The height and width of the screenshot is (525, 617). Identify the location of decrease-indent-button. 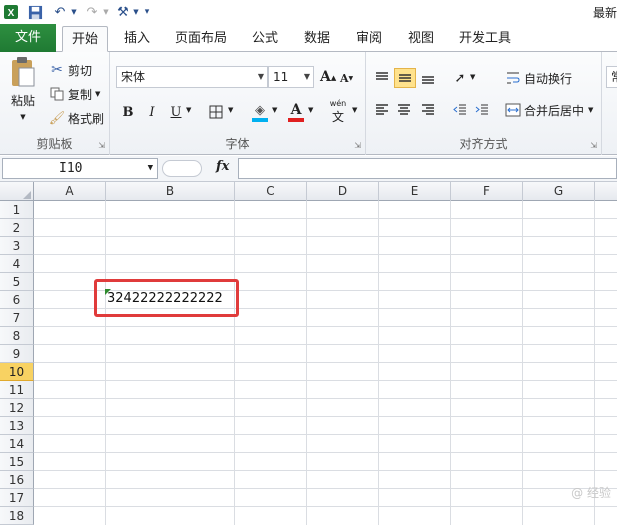
(460, 110).